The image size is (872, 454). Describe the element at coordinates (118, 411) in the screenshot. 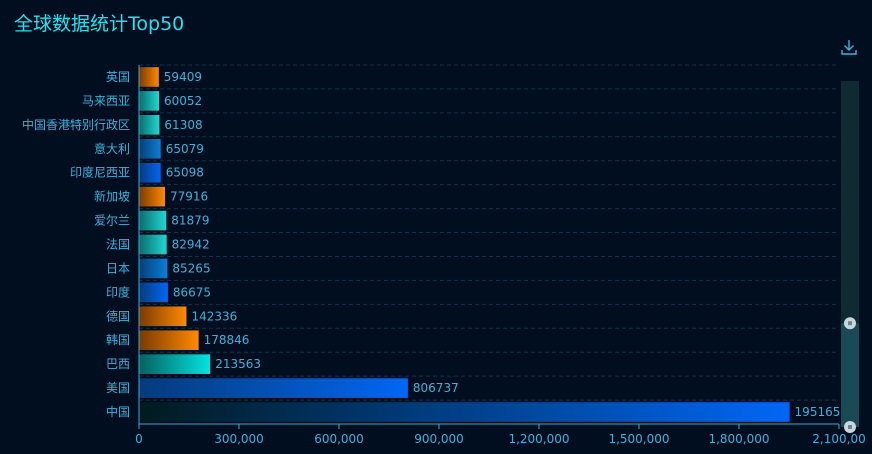

I see `category-label: 中国` at that location.